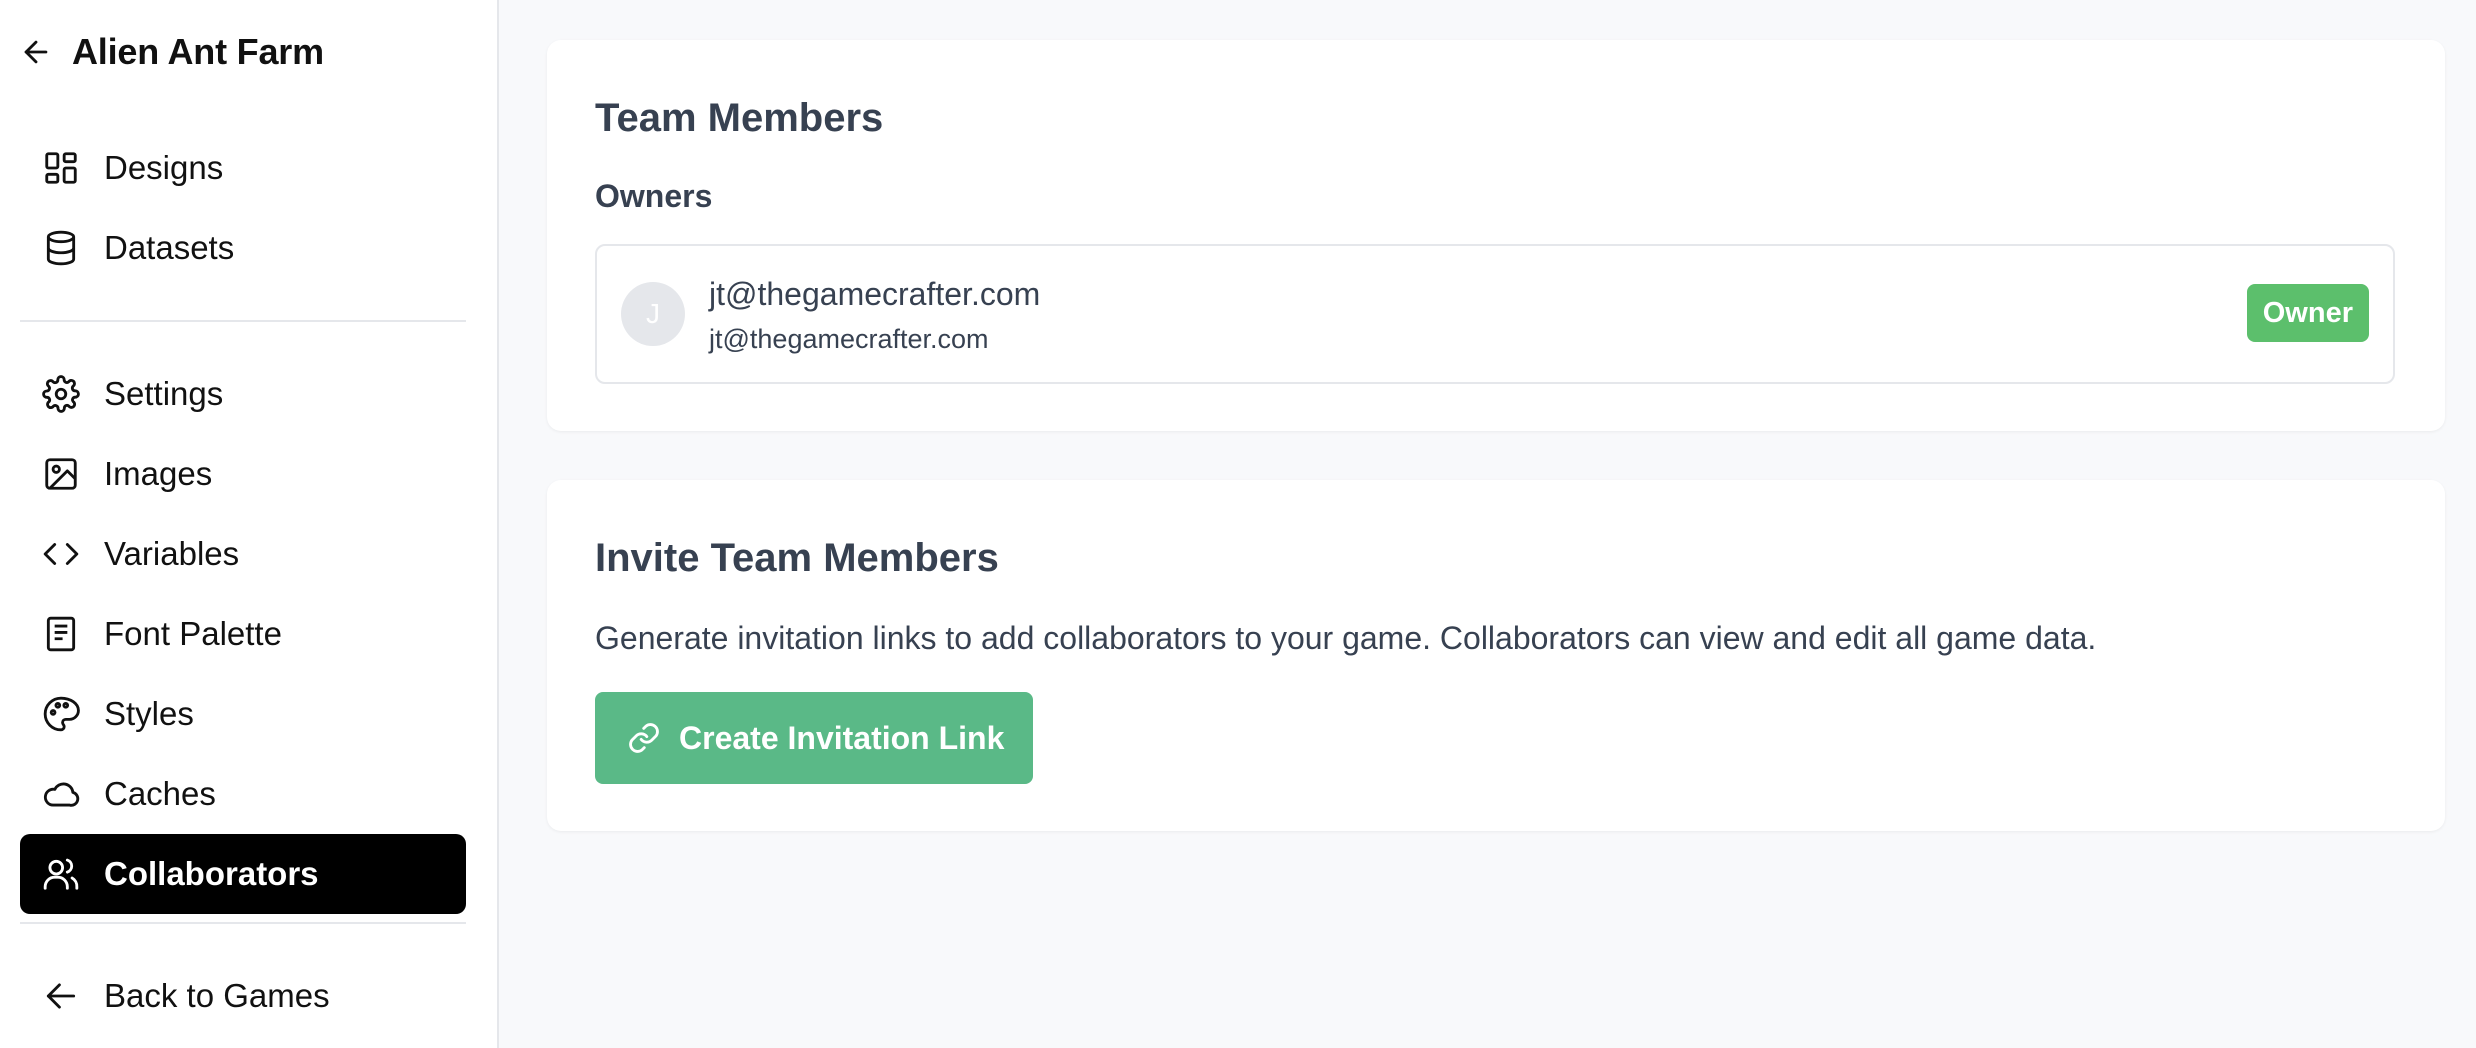 This screenshot has height=1048, width=2476. What do you see at coordinates (158, 473) in the screenshot?
I see `nav-label: Images` at bounding box center [158, 473].